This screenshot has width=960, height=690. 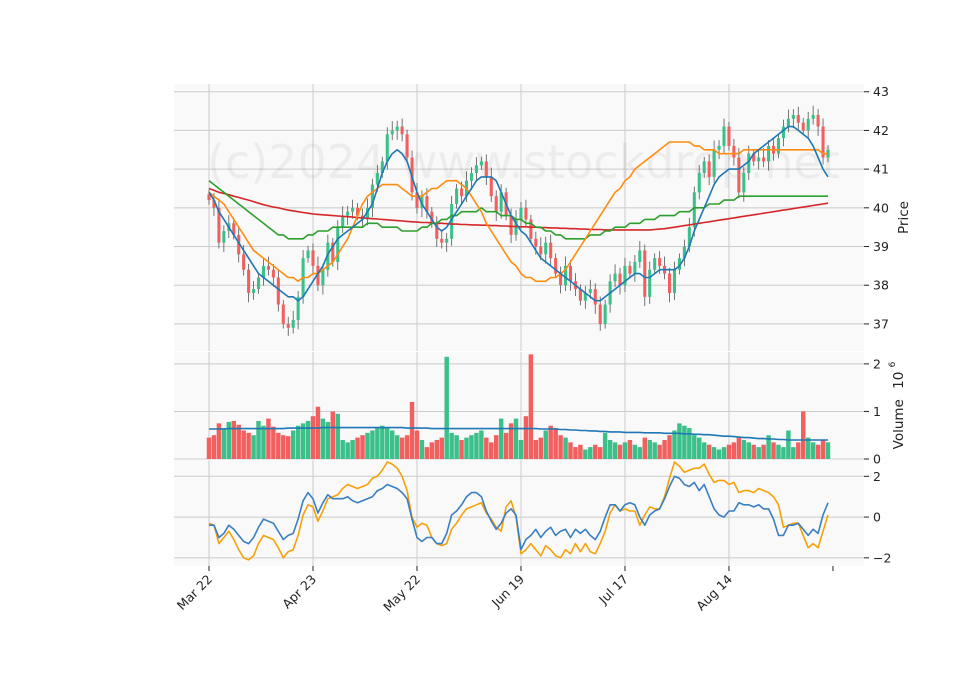 What do you see at coordinates (899, 424) in the screenshot?
I see `volume-axis-title-label: Volume` at bounding box center [899, 424].